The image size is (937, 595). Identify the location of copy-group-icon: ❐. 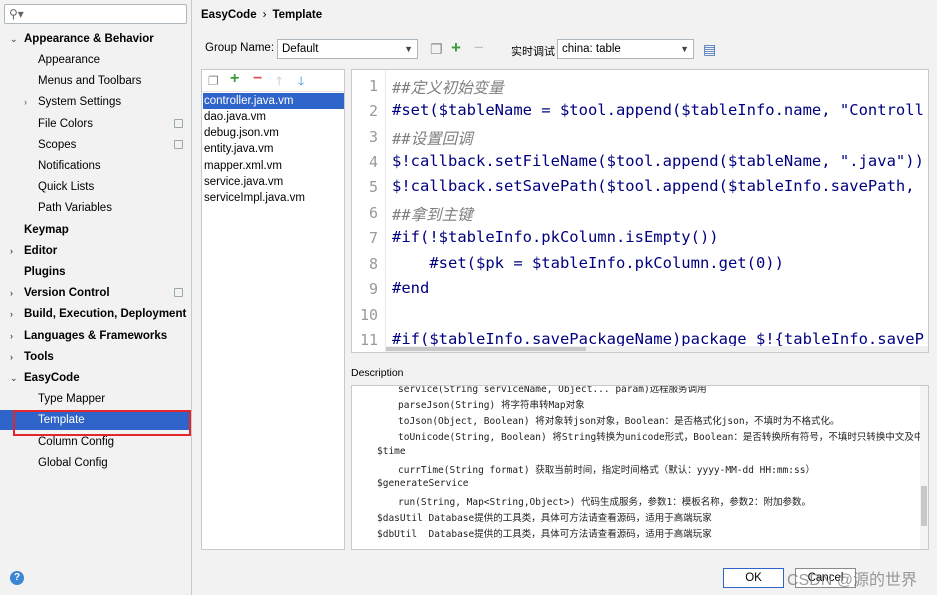
(436, 49).